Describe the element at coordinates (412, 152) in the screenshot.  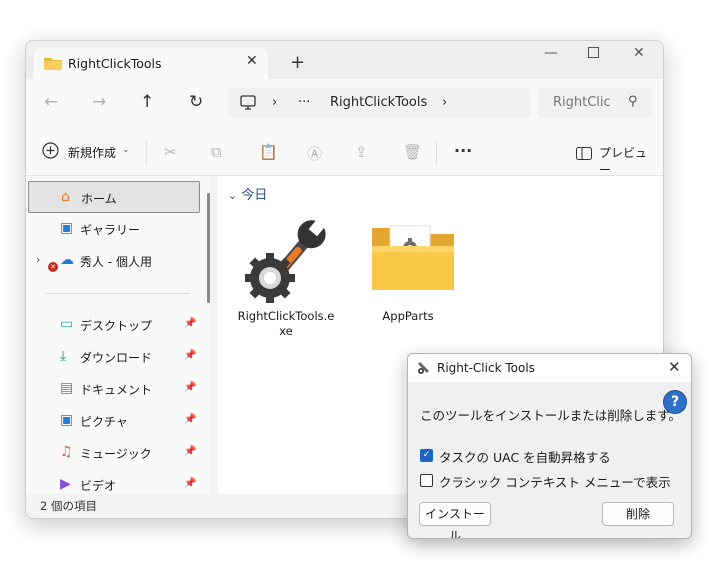
I see `delete-icon: 🗑` at that location.